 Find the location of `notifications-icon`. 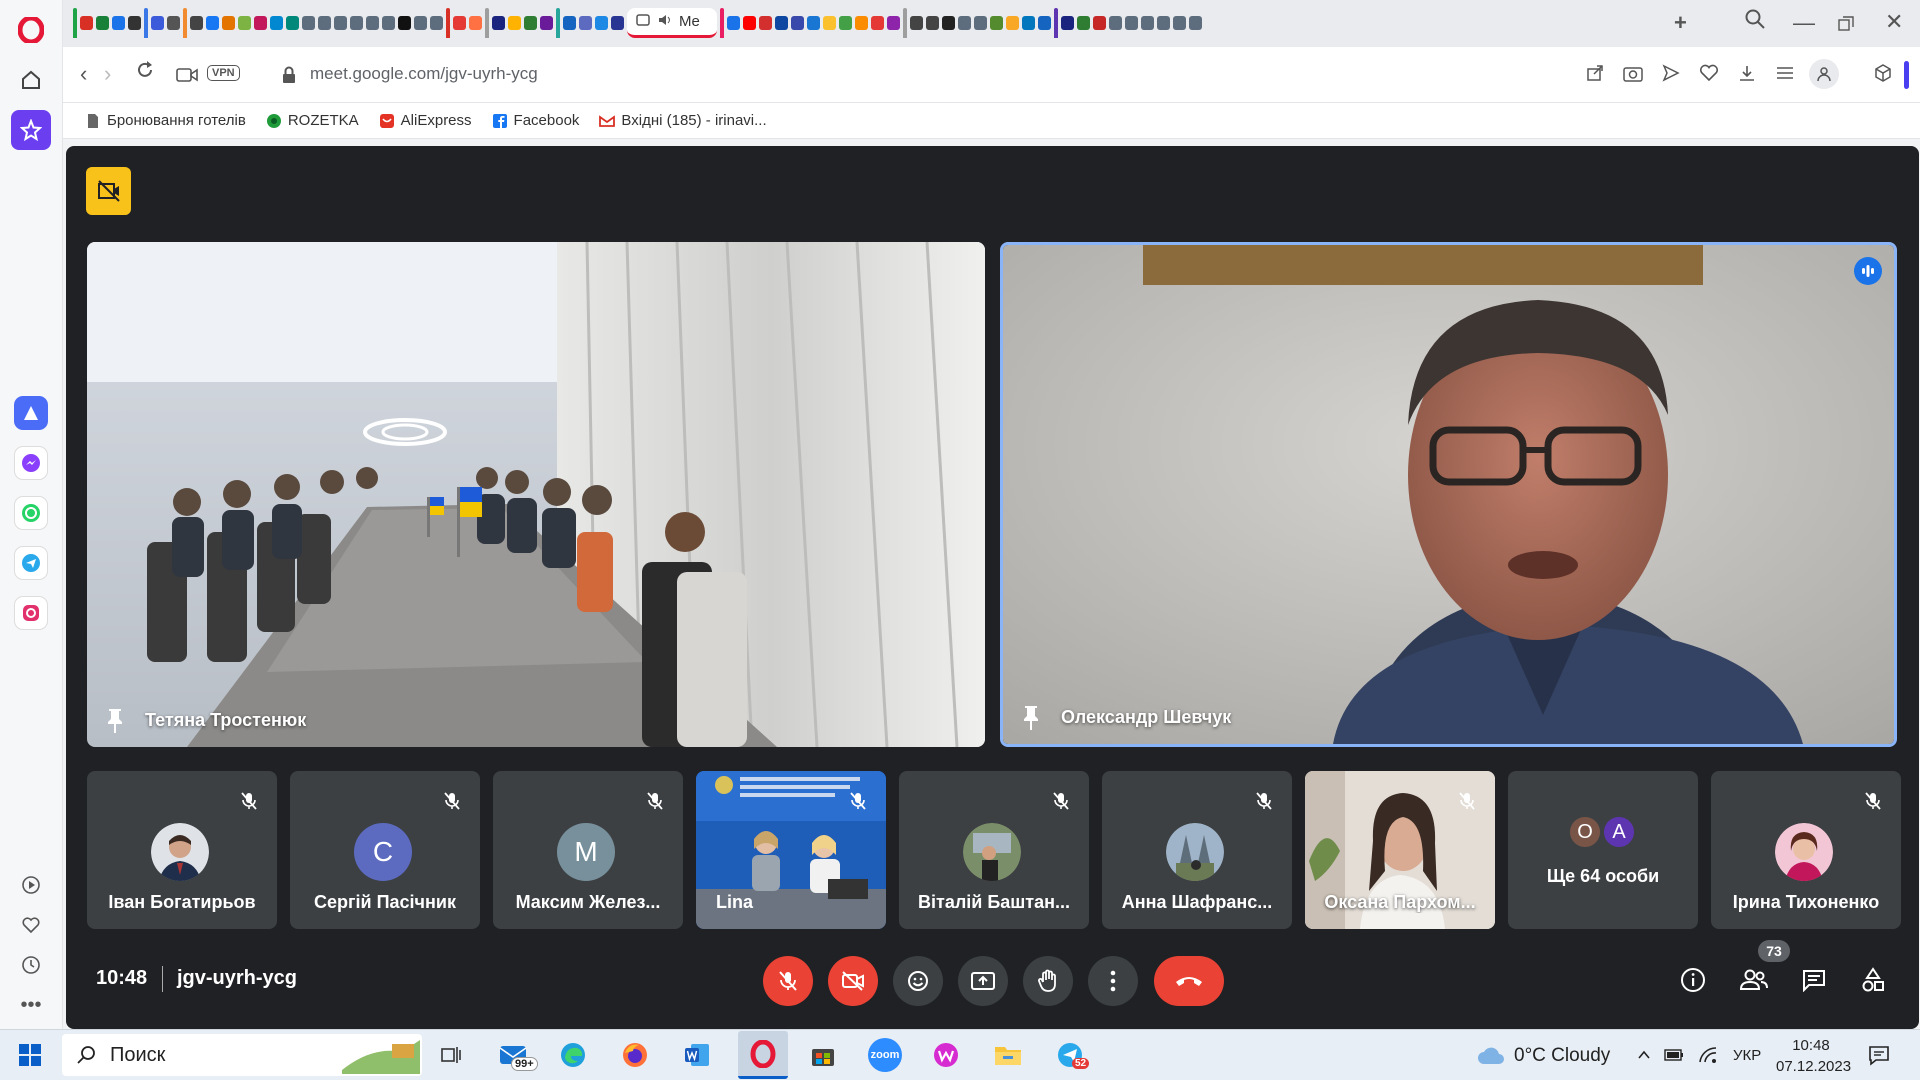

notifications-icon is located at coordinates (1879, 1057).